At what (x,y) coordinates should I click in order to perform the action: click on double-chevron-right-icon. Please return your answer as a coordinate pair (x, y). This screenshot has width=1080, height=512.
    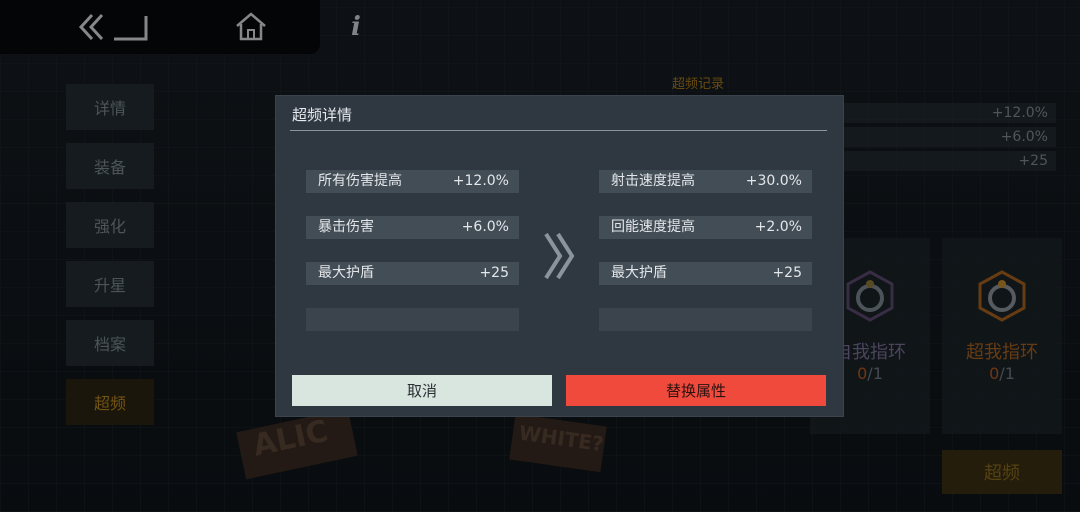
    Looking at the image, I should click on (559, 256).